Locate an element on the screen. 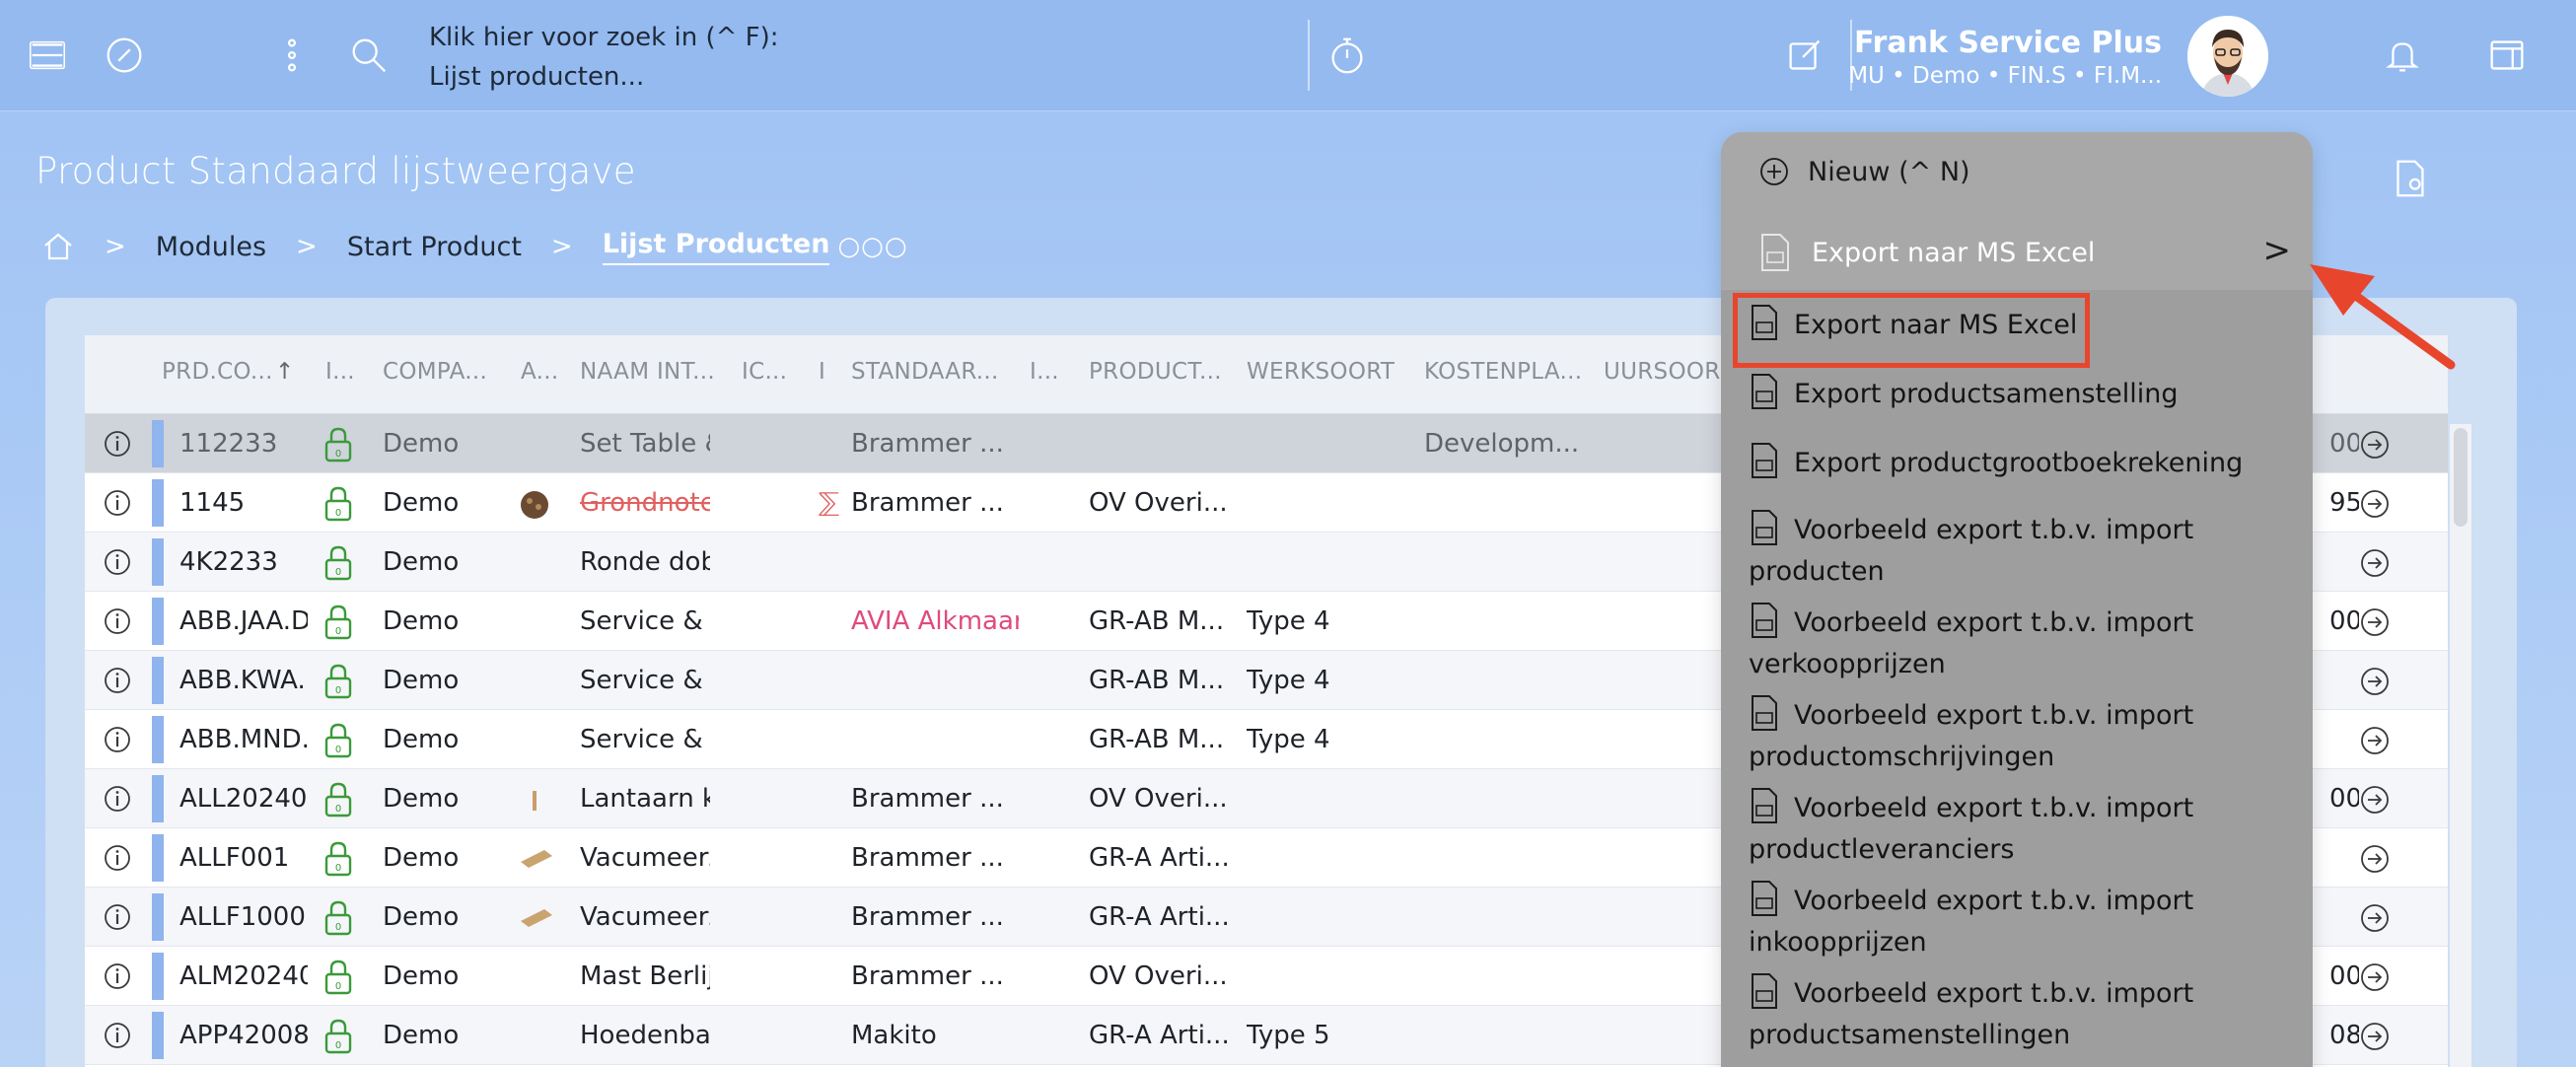  avatar is located at coordinates (2227, 56).